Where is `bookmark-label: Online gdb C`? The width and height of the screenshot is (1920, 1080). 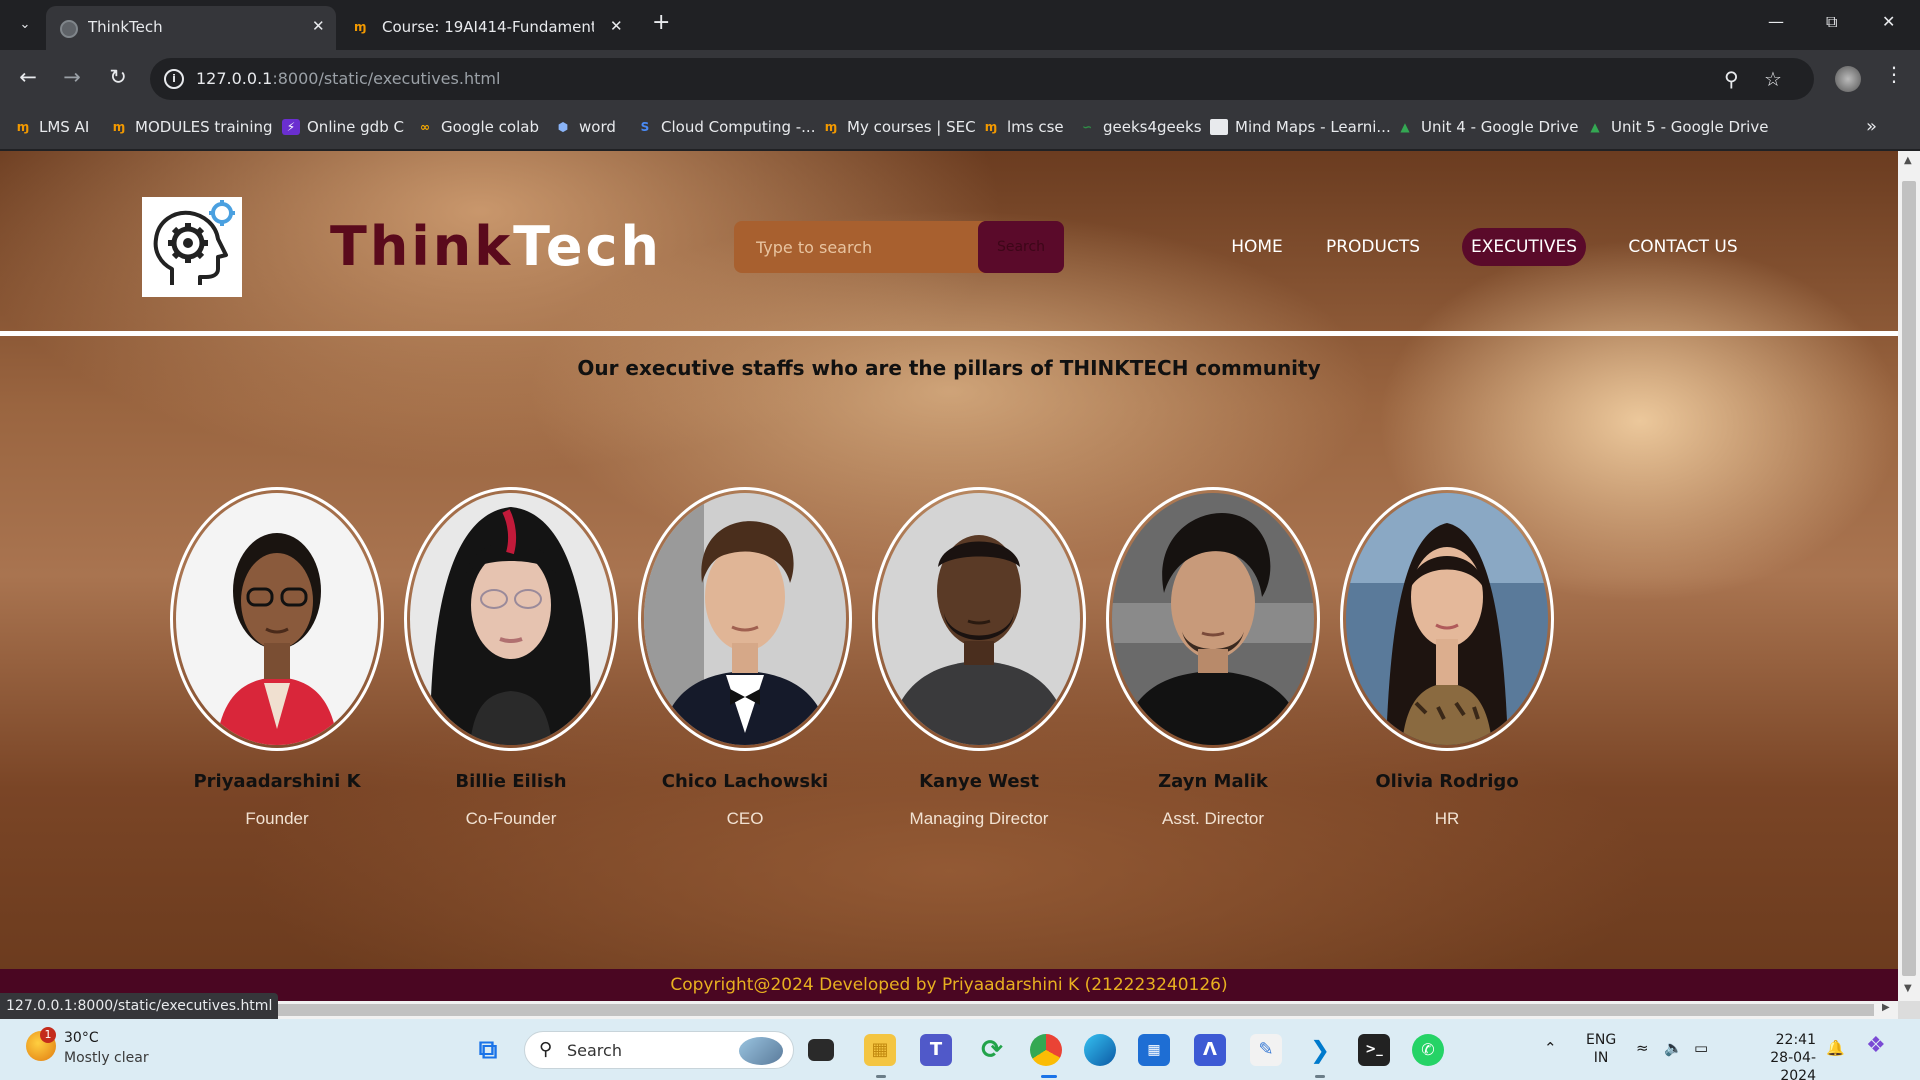
bookmark-label: Online gdb C is located at coordinates (355, 127).